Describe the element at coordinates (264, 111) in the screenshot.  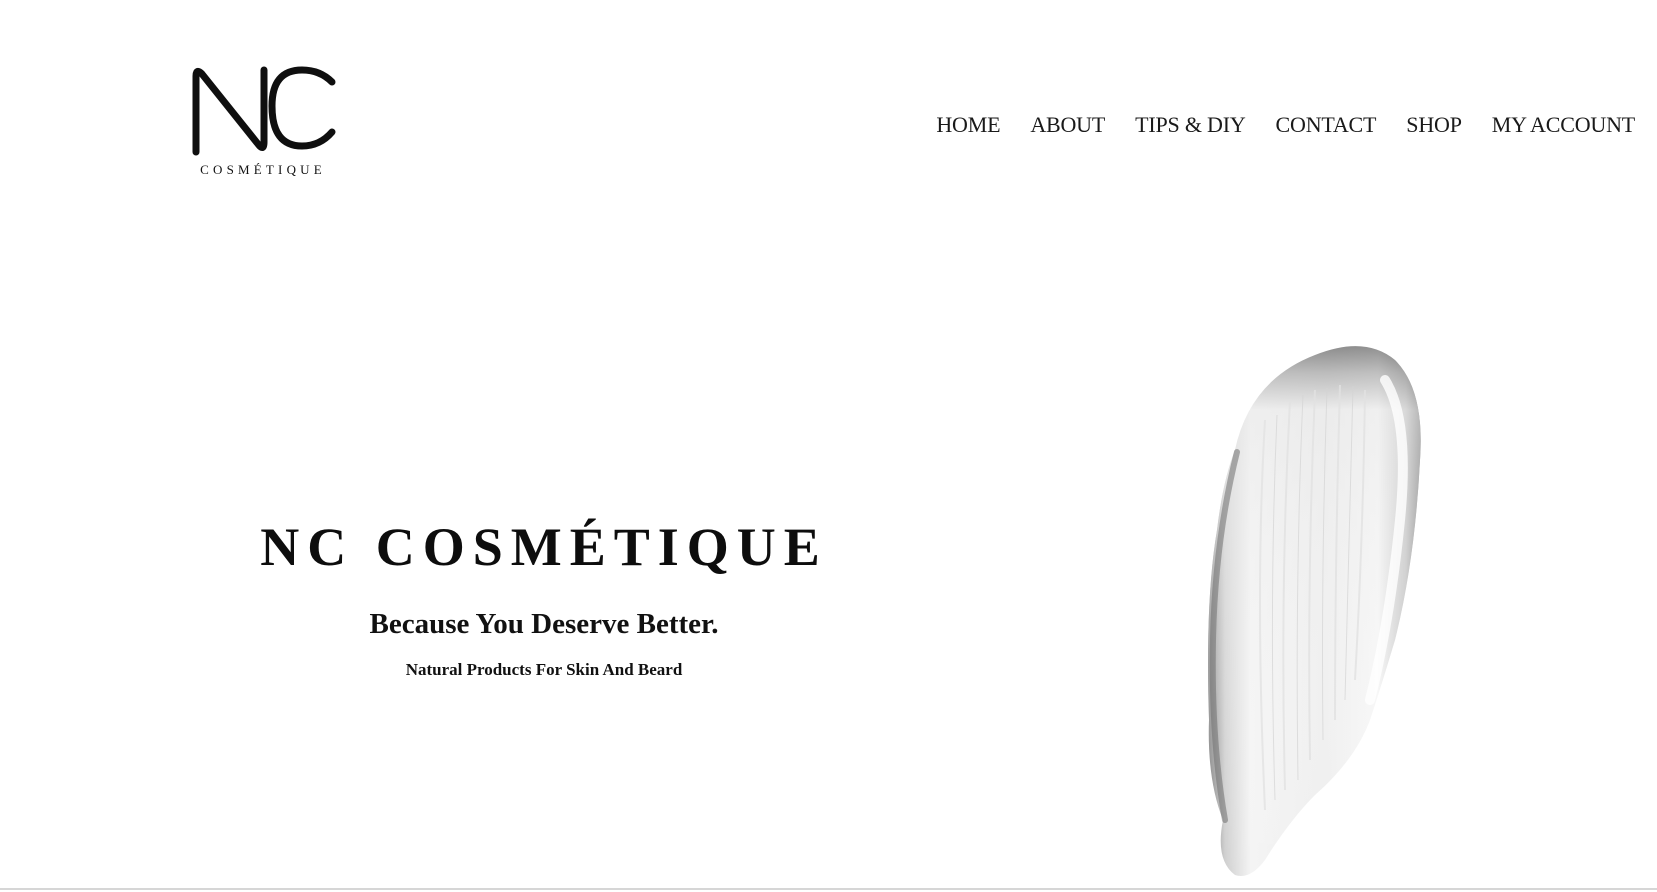
I see `nc-logo-icon` at that location.